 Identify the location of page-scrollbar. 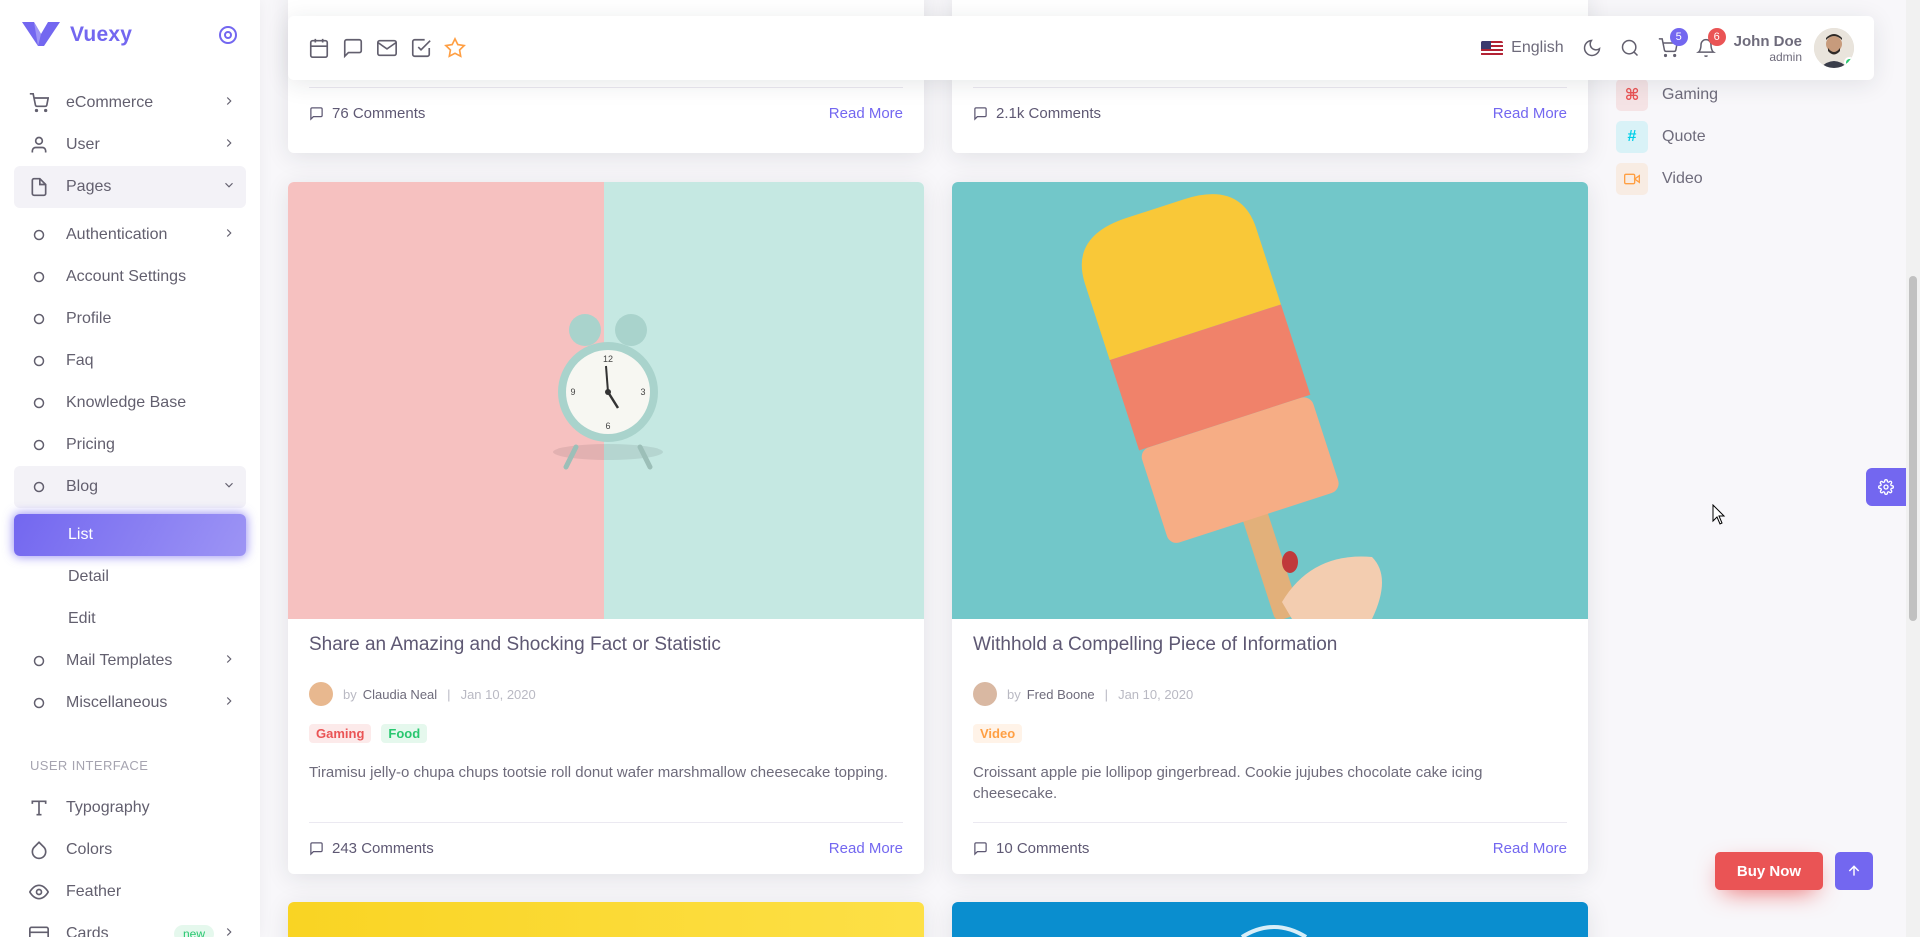
(1913, 468).